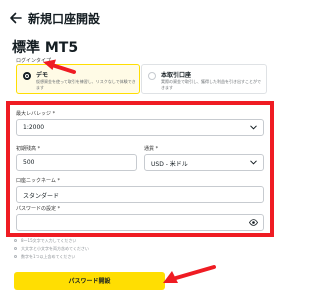 This screenshot has height=300, width=320. I want to click on arrow-left-icon, so click(16, 18).